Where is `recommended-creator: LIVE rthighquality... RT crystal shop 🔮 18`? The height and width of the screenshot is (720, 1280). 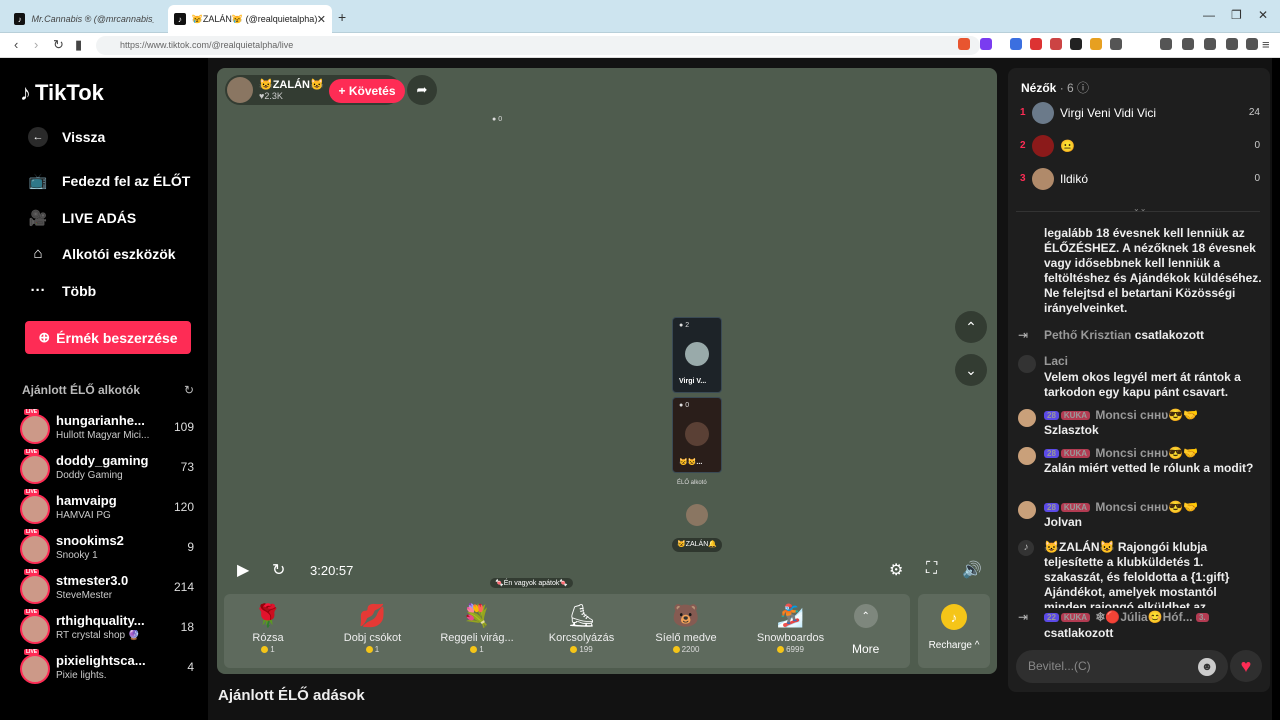
recommended-creator: LIVE rthighquality... RT crystal shop 🔮 18 is located at coordinates (110, 628).